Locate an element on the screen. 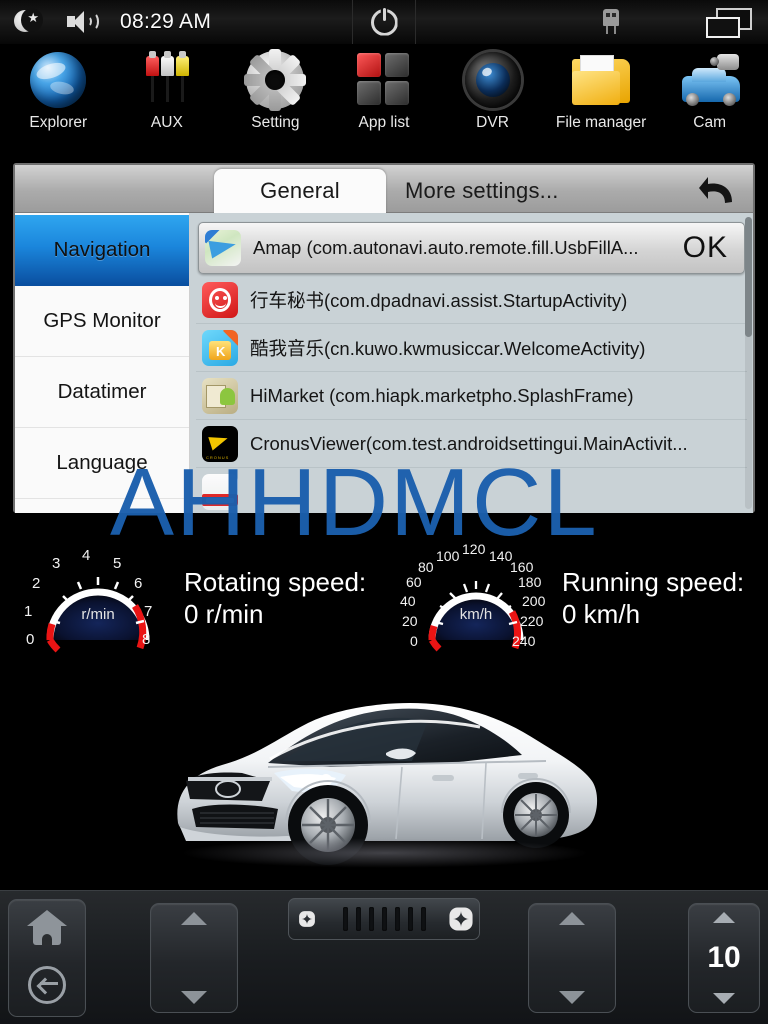 The image size is (768, 1024). speedo-tick-60: 60 is located at coordinates (414, 582).